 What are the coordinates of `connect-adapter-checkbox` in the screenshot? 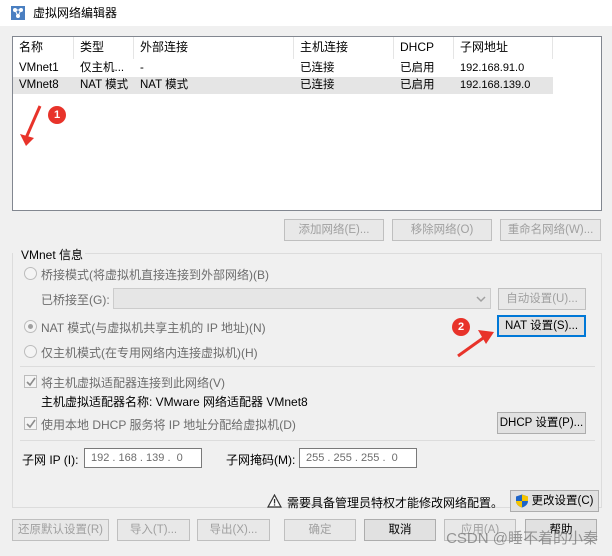 It's located at (30, 381).